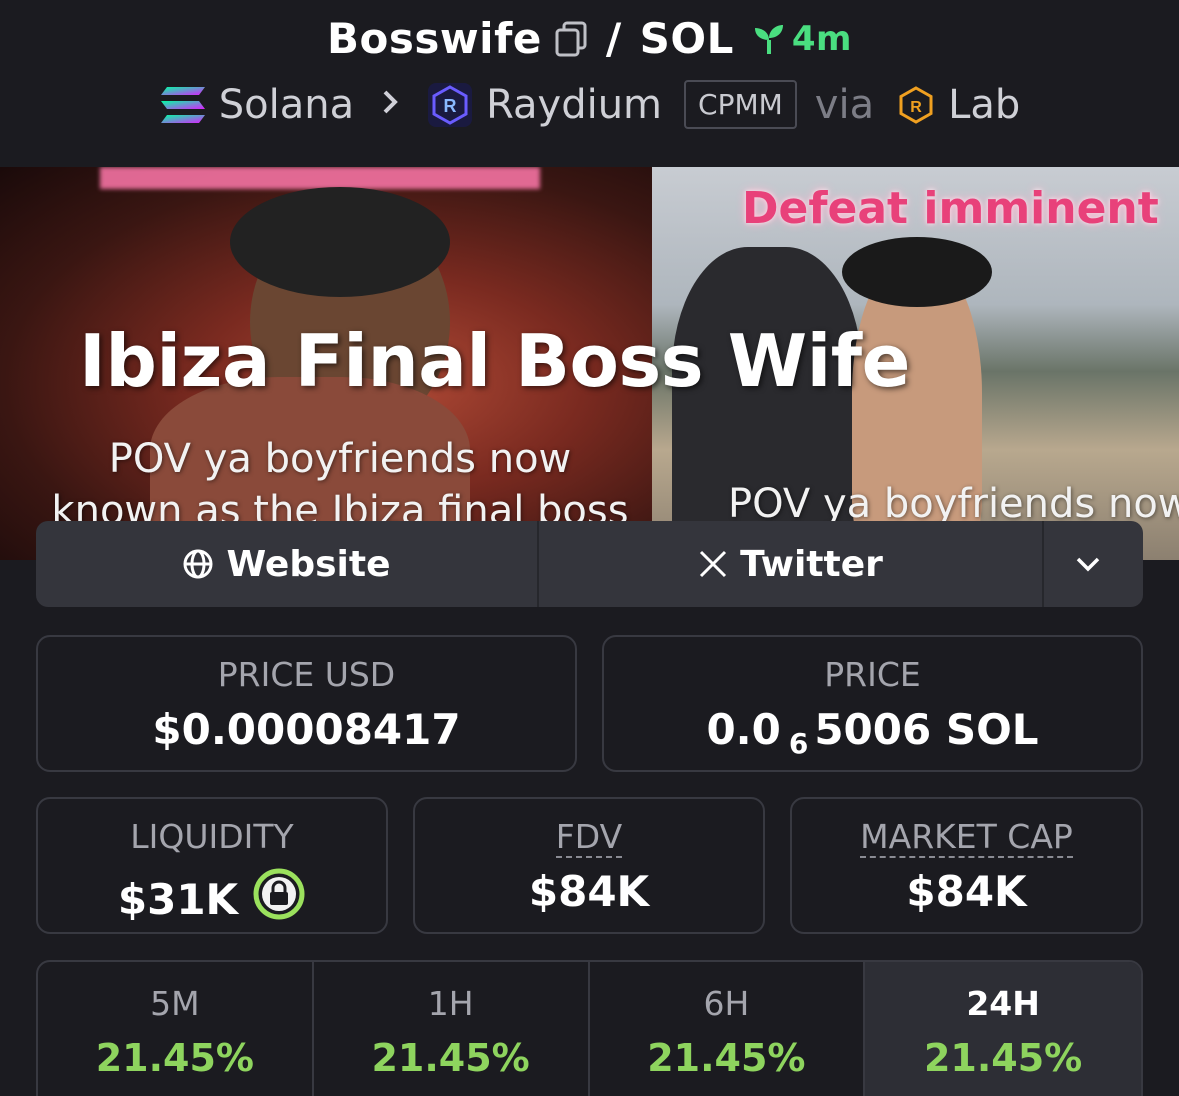  What do you see at coordinates (589, 891) in the screenshot?
I see `fdv-value: $84K` at bounding box center [589, 891].